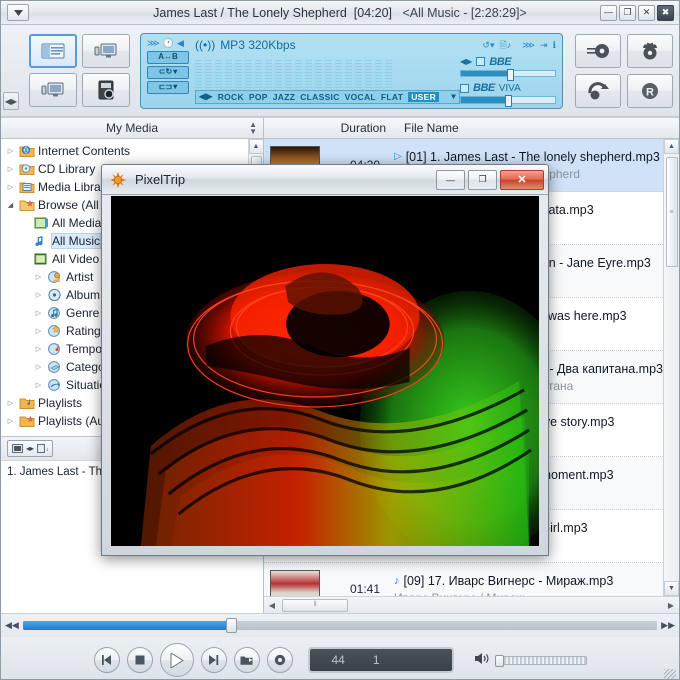  I want to click on eq-preset-user: USER, so click(424, 96).